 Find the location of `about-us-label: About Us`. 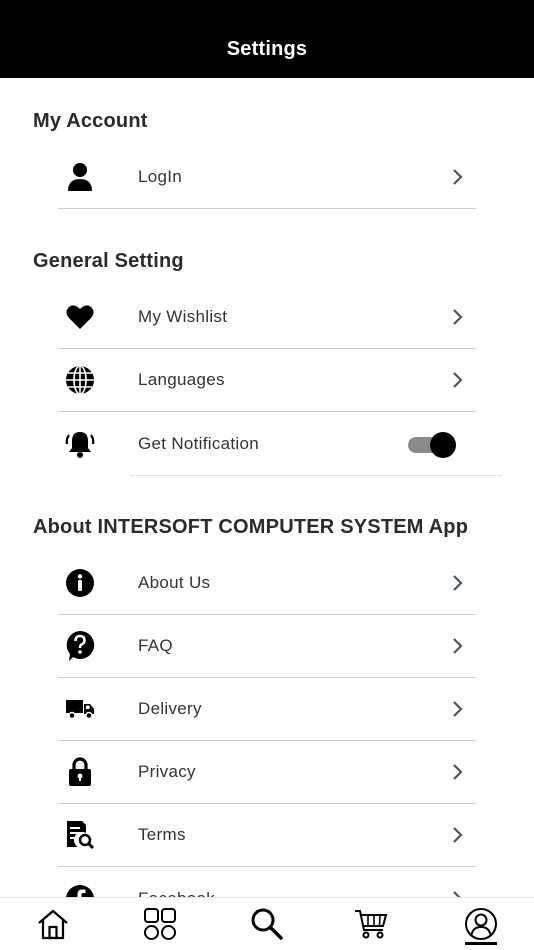

about-us-label: About Us is located at coordinates (174, 582).